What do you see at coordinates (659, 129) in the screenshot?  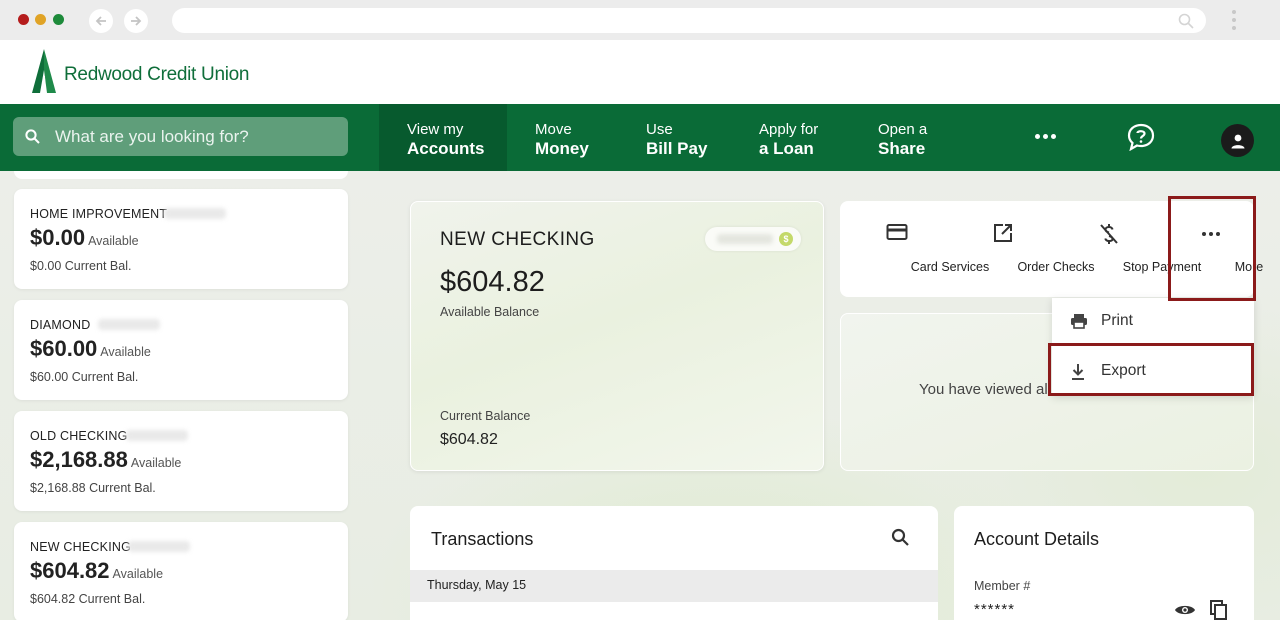 I see `nav-label-top: Use` at bounding box center [659, 129].